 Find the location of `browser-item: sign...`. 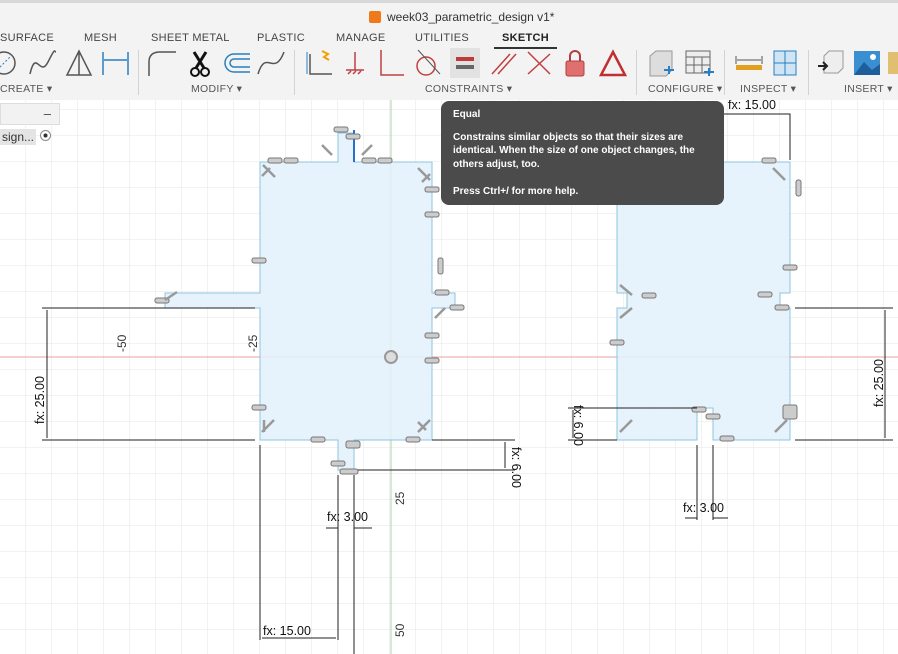

browser-item: sign... is located at coordinates (30, 136).